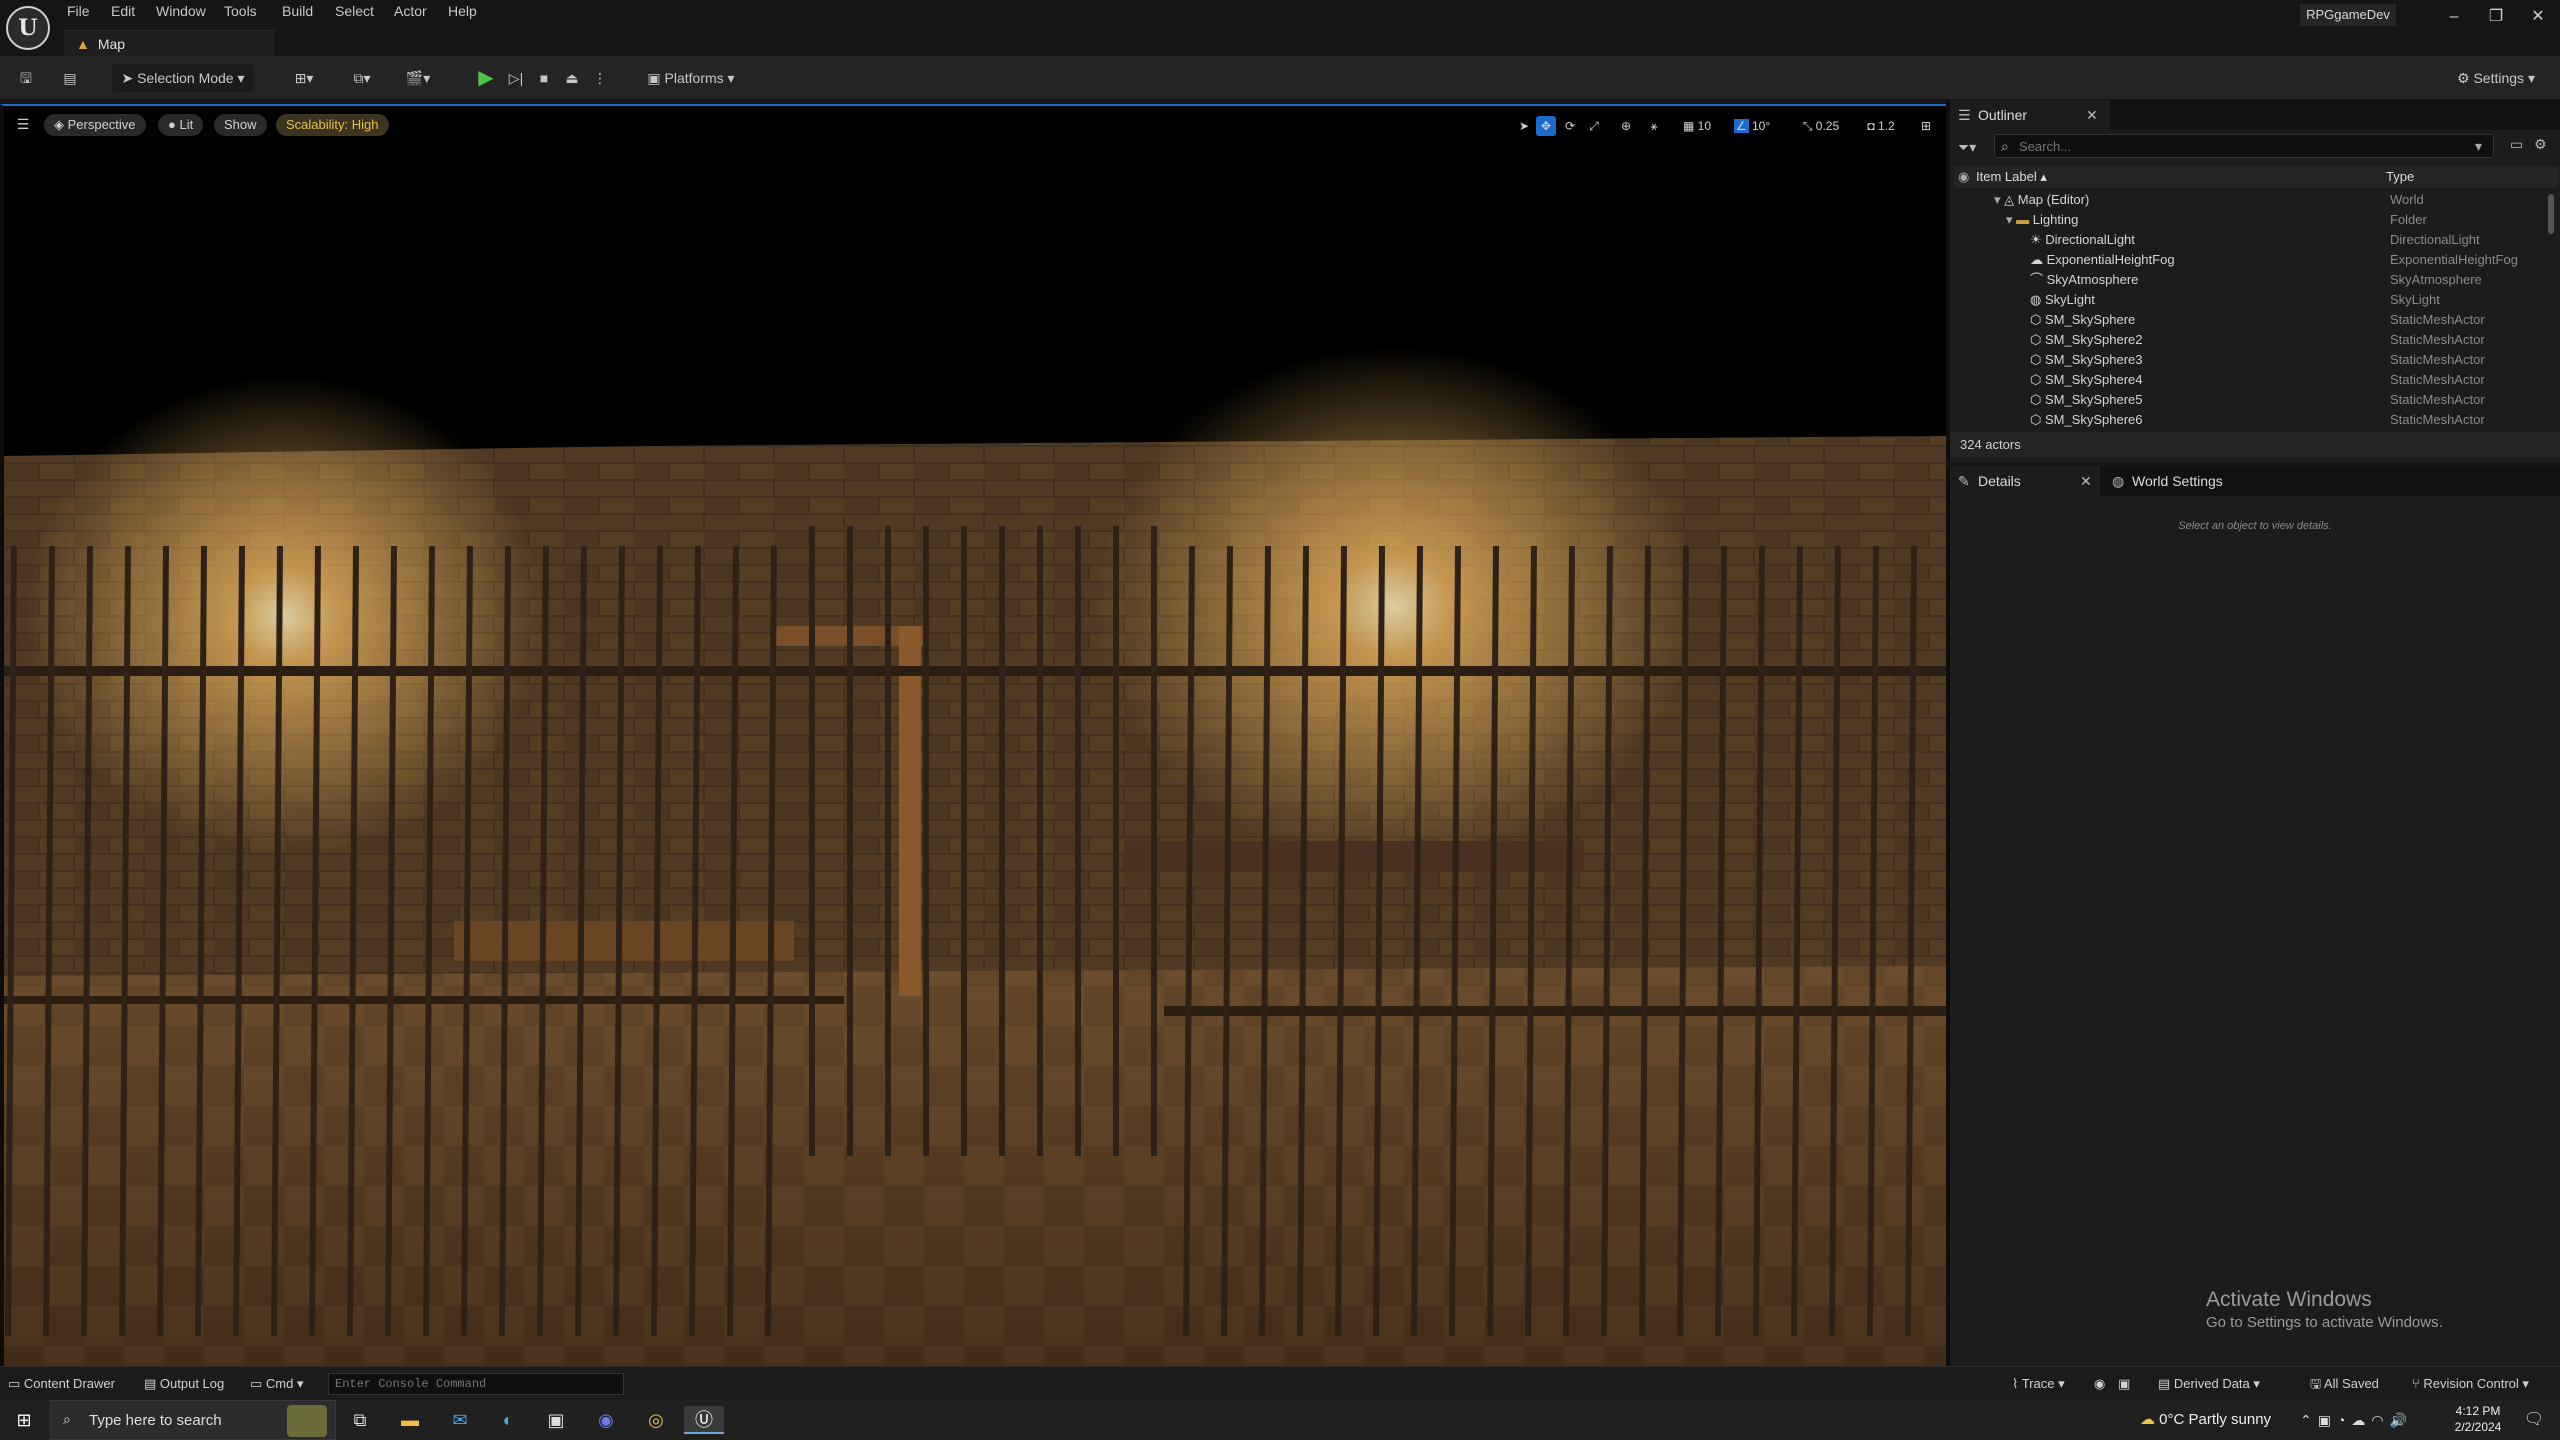 This screenshot has height=1440, width=2560. I want to click on cmd-dropdown: ▭ Cmd ▾, so click(277, 1384).